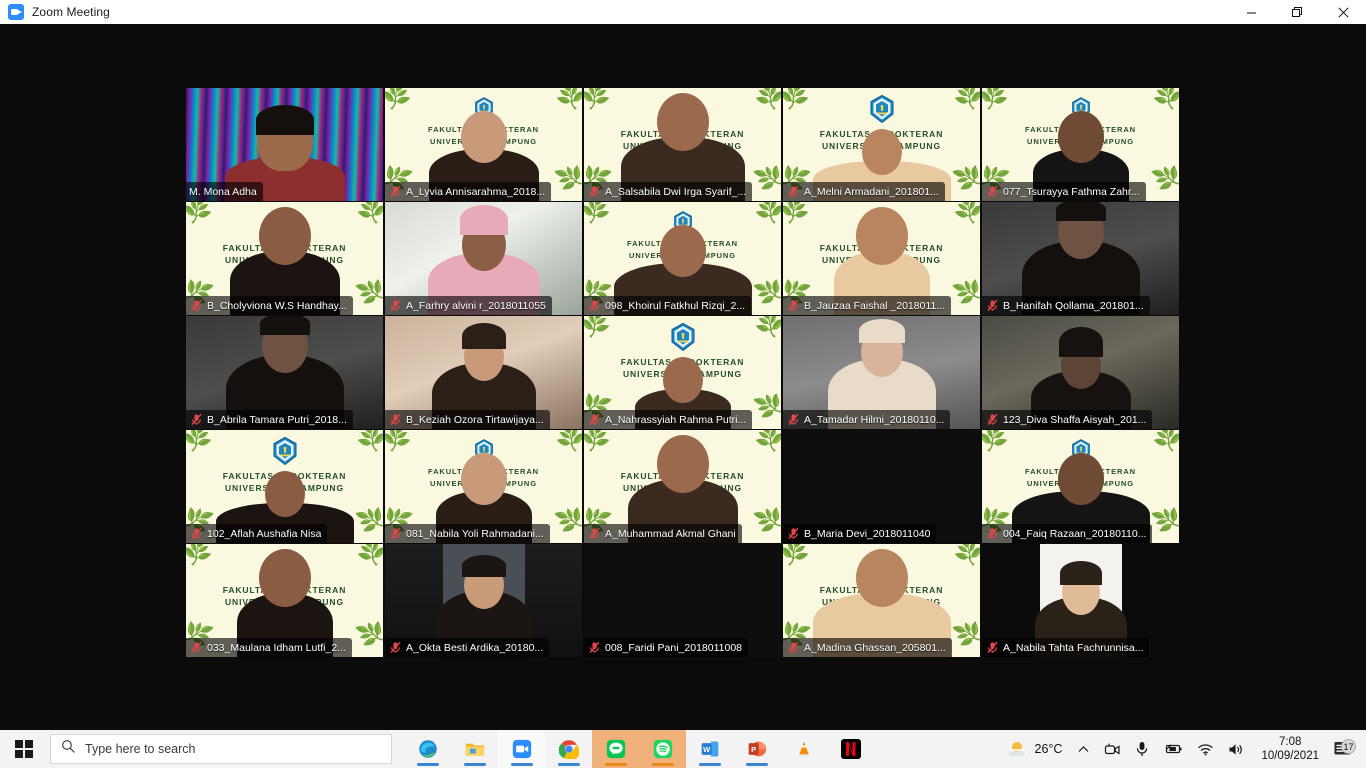 The height and width of the screenshot is (768, 1366). Describe the element at coordinates (1048, 749) in the screenshot. I see `weather-temperature: 26°C` at that location.